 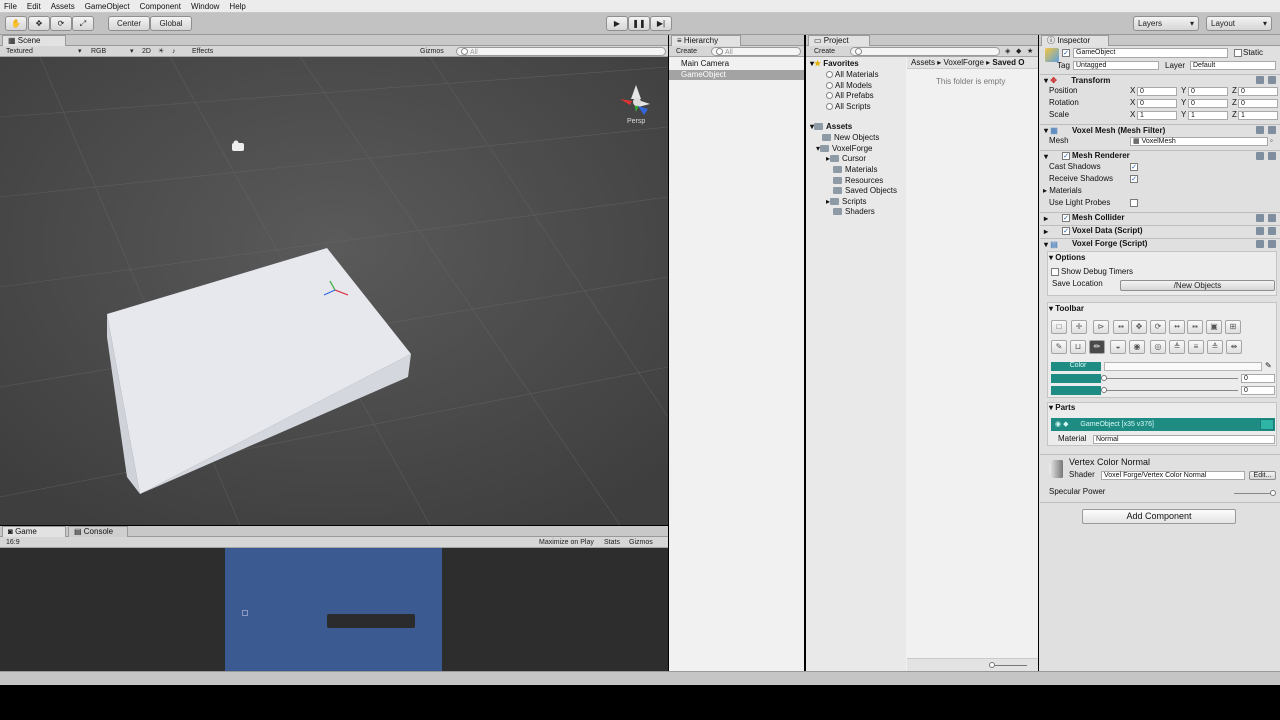 I want to click on tab-scene: ▦ Scene, so click(x=34, y=40).